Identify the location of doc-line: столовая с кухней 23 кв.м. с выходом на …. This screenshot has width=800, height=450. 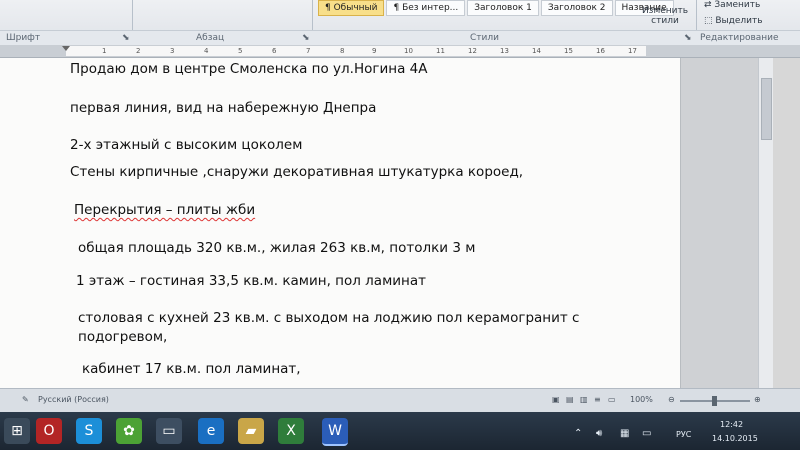
(328, 318).